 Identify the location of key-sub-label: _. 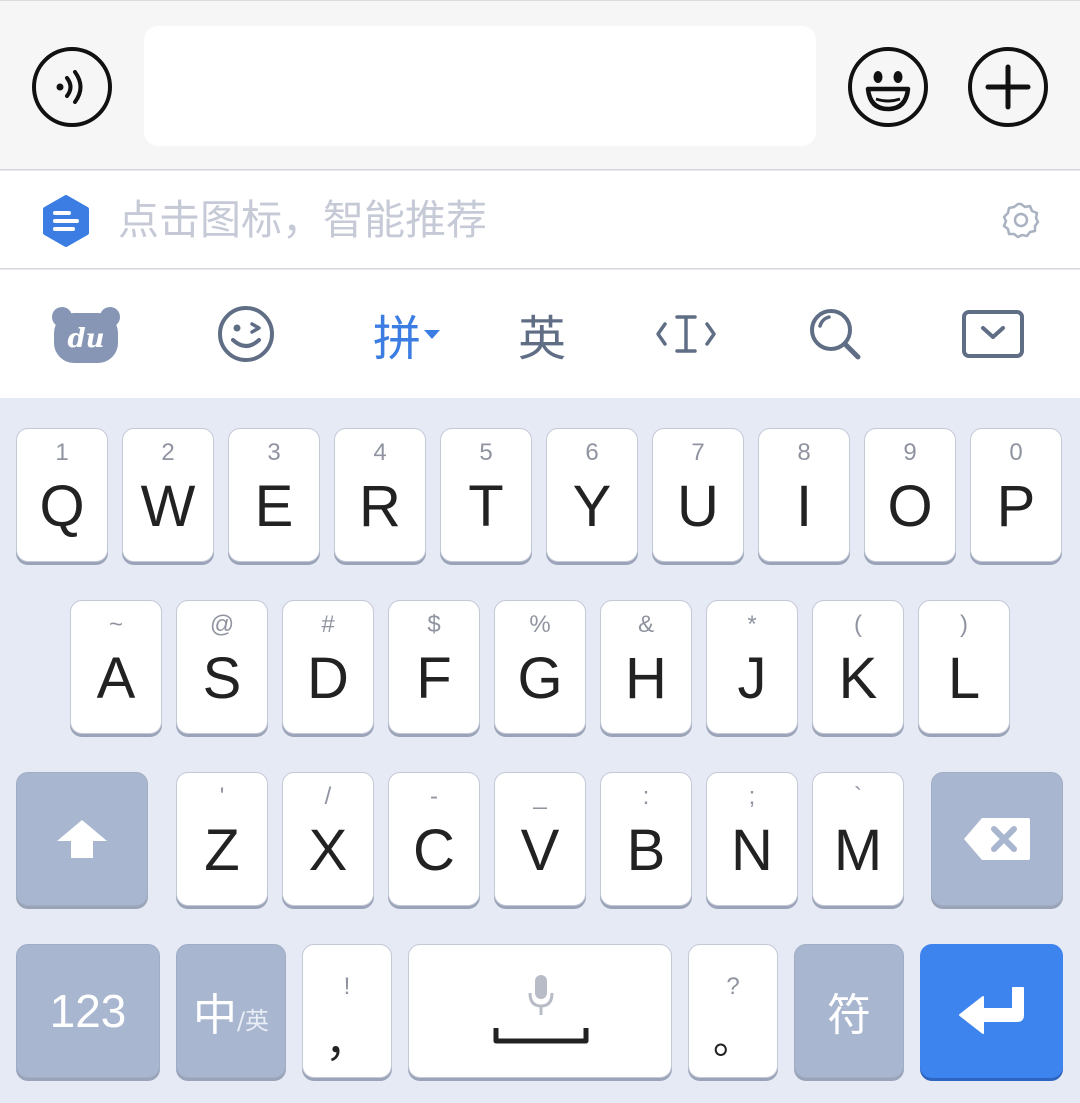
(540, 796).